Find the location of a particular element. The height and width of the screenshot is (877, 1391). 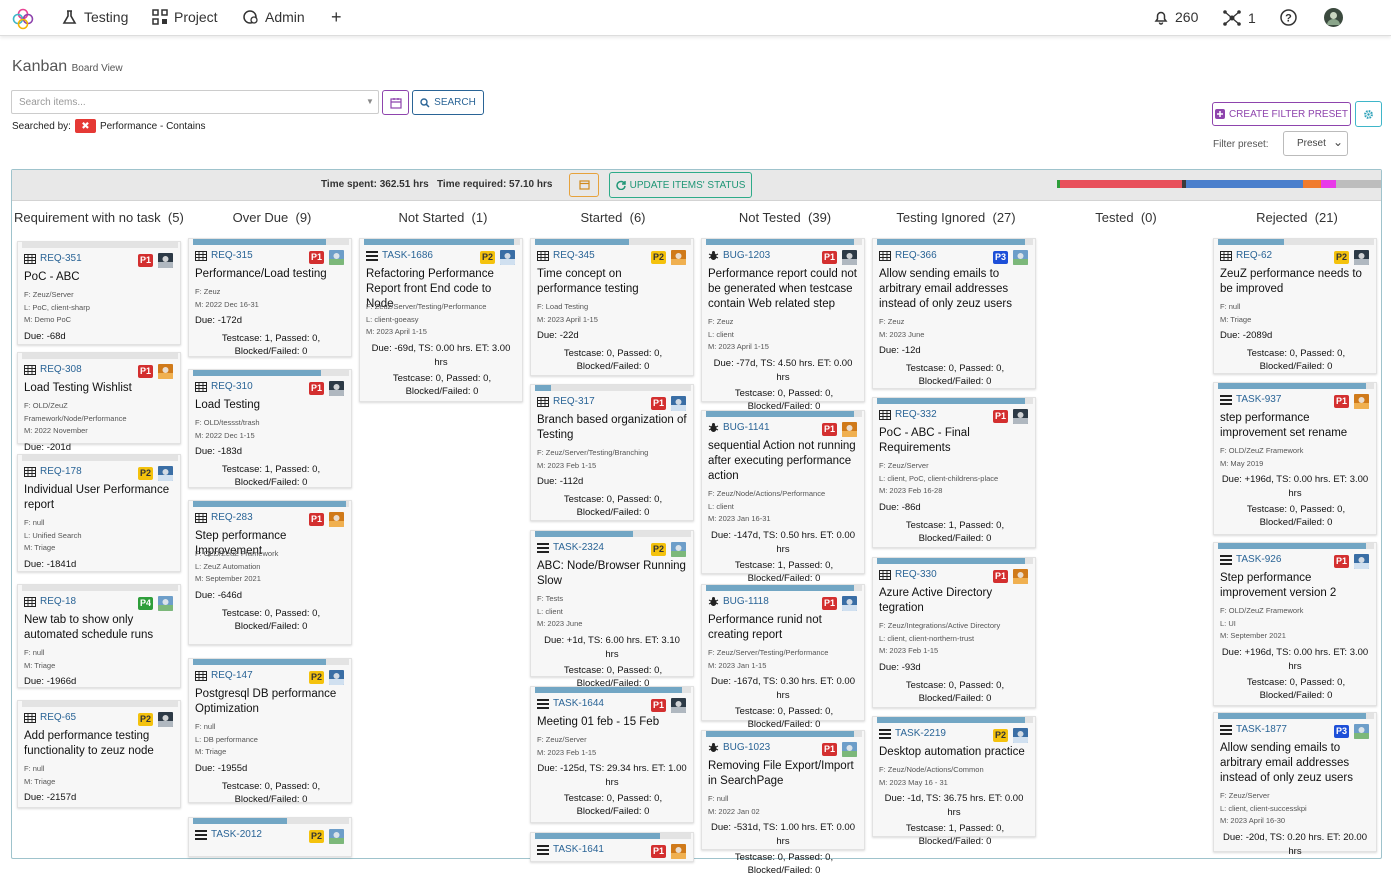

help-button: ? is located at coordinates (1288, 17).